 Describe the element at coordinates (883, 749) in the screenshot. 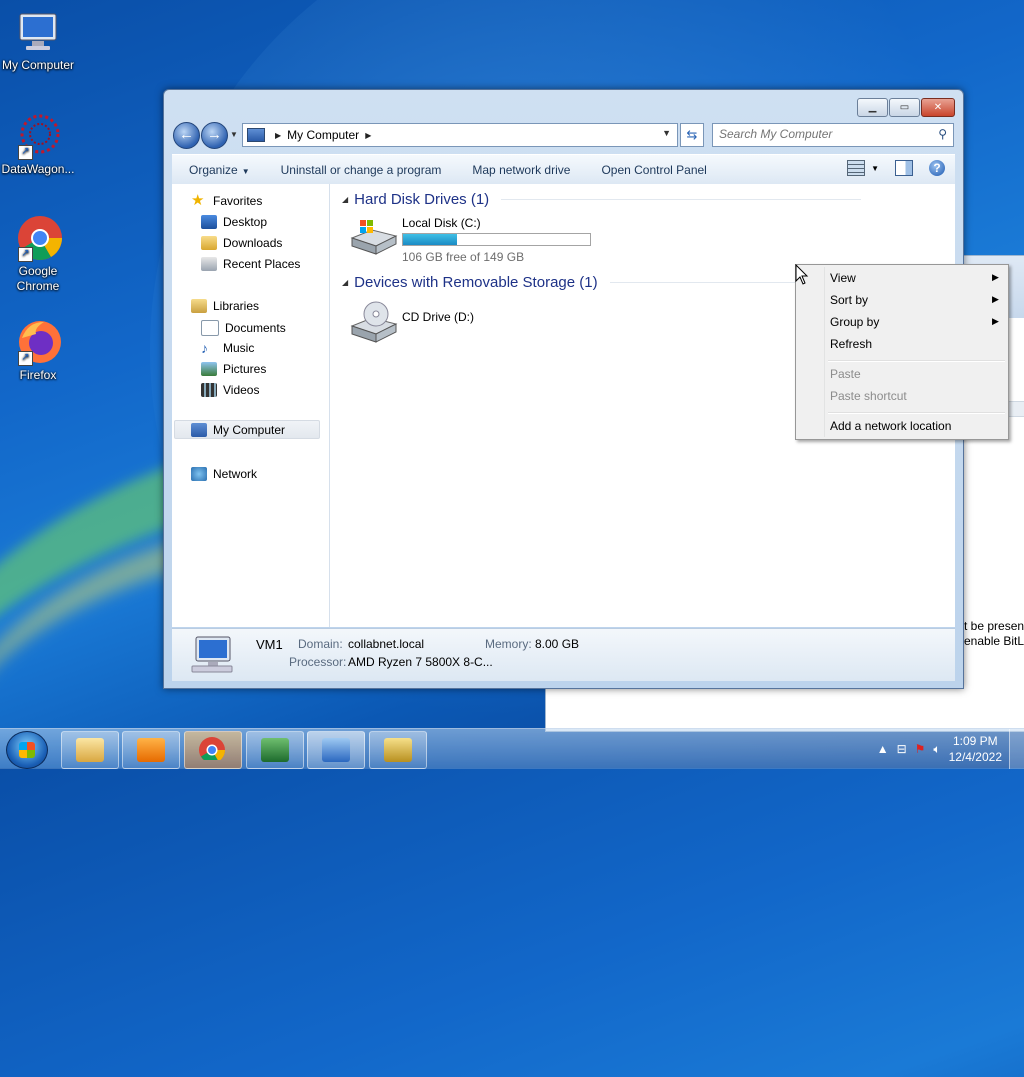

I see `show-hidden-icons-icon: ▲` at that location.